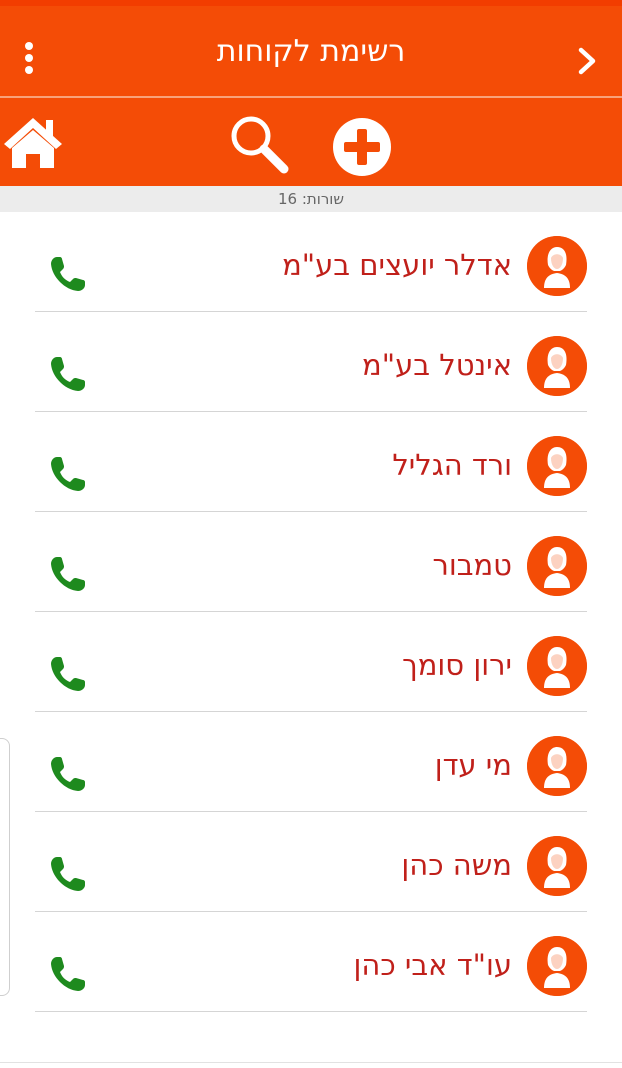 The height and width of the screenshot is (1068, 622). What do you see at coordinates (311, 662) in the screenshot?
I see `list-item: ירון סומך` at bounding box center [311, 662].